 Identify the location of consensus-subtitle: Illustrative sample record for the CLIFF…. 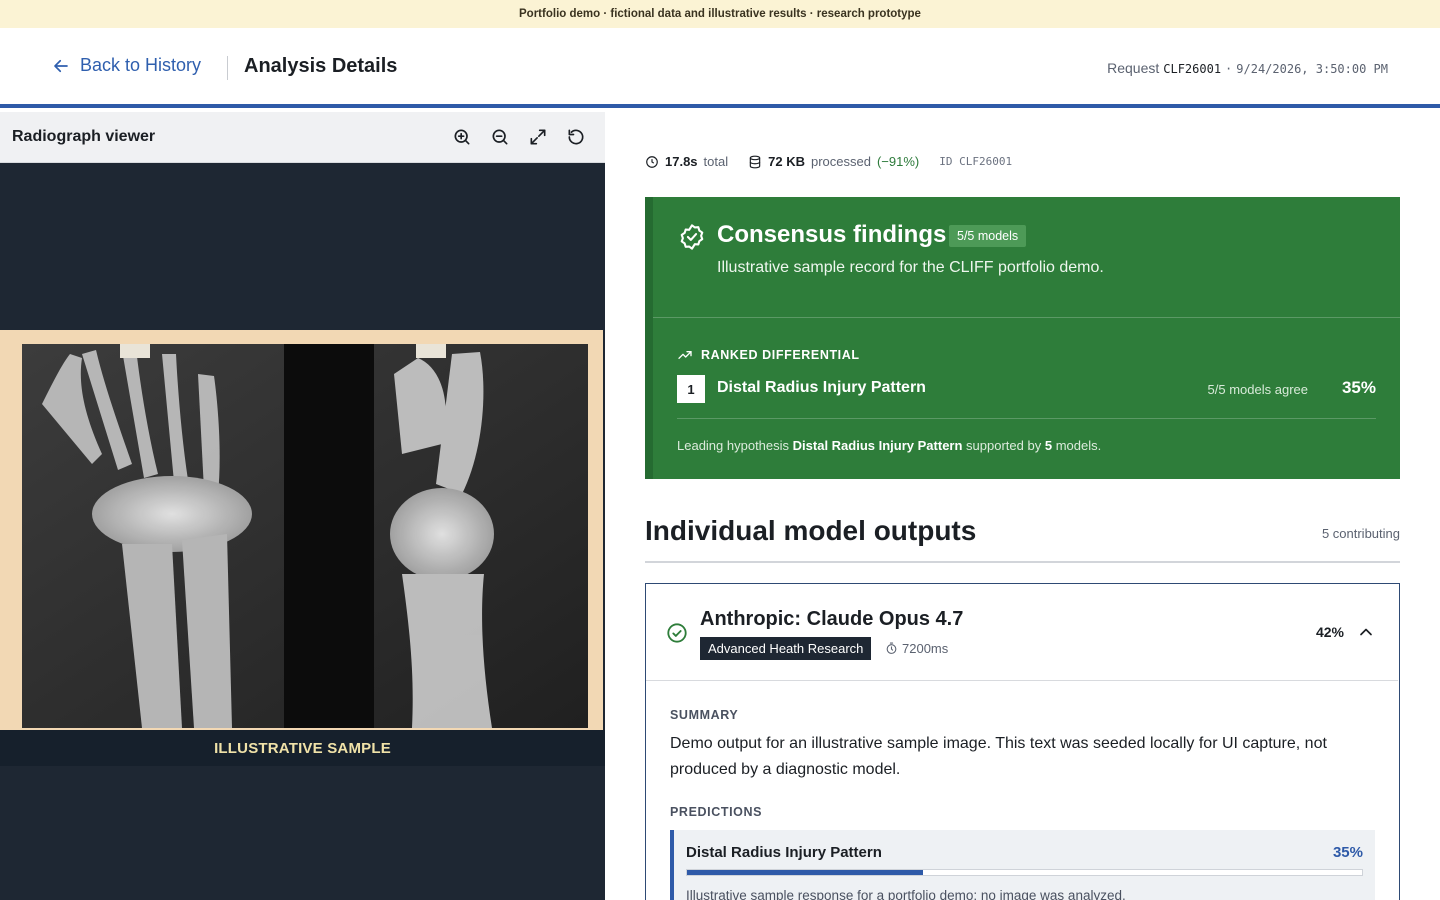
(910, 267).